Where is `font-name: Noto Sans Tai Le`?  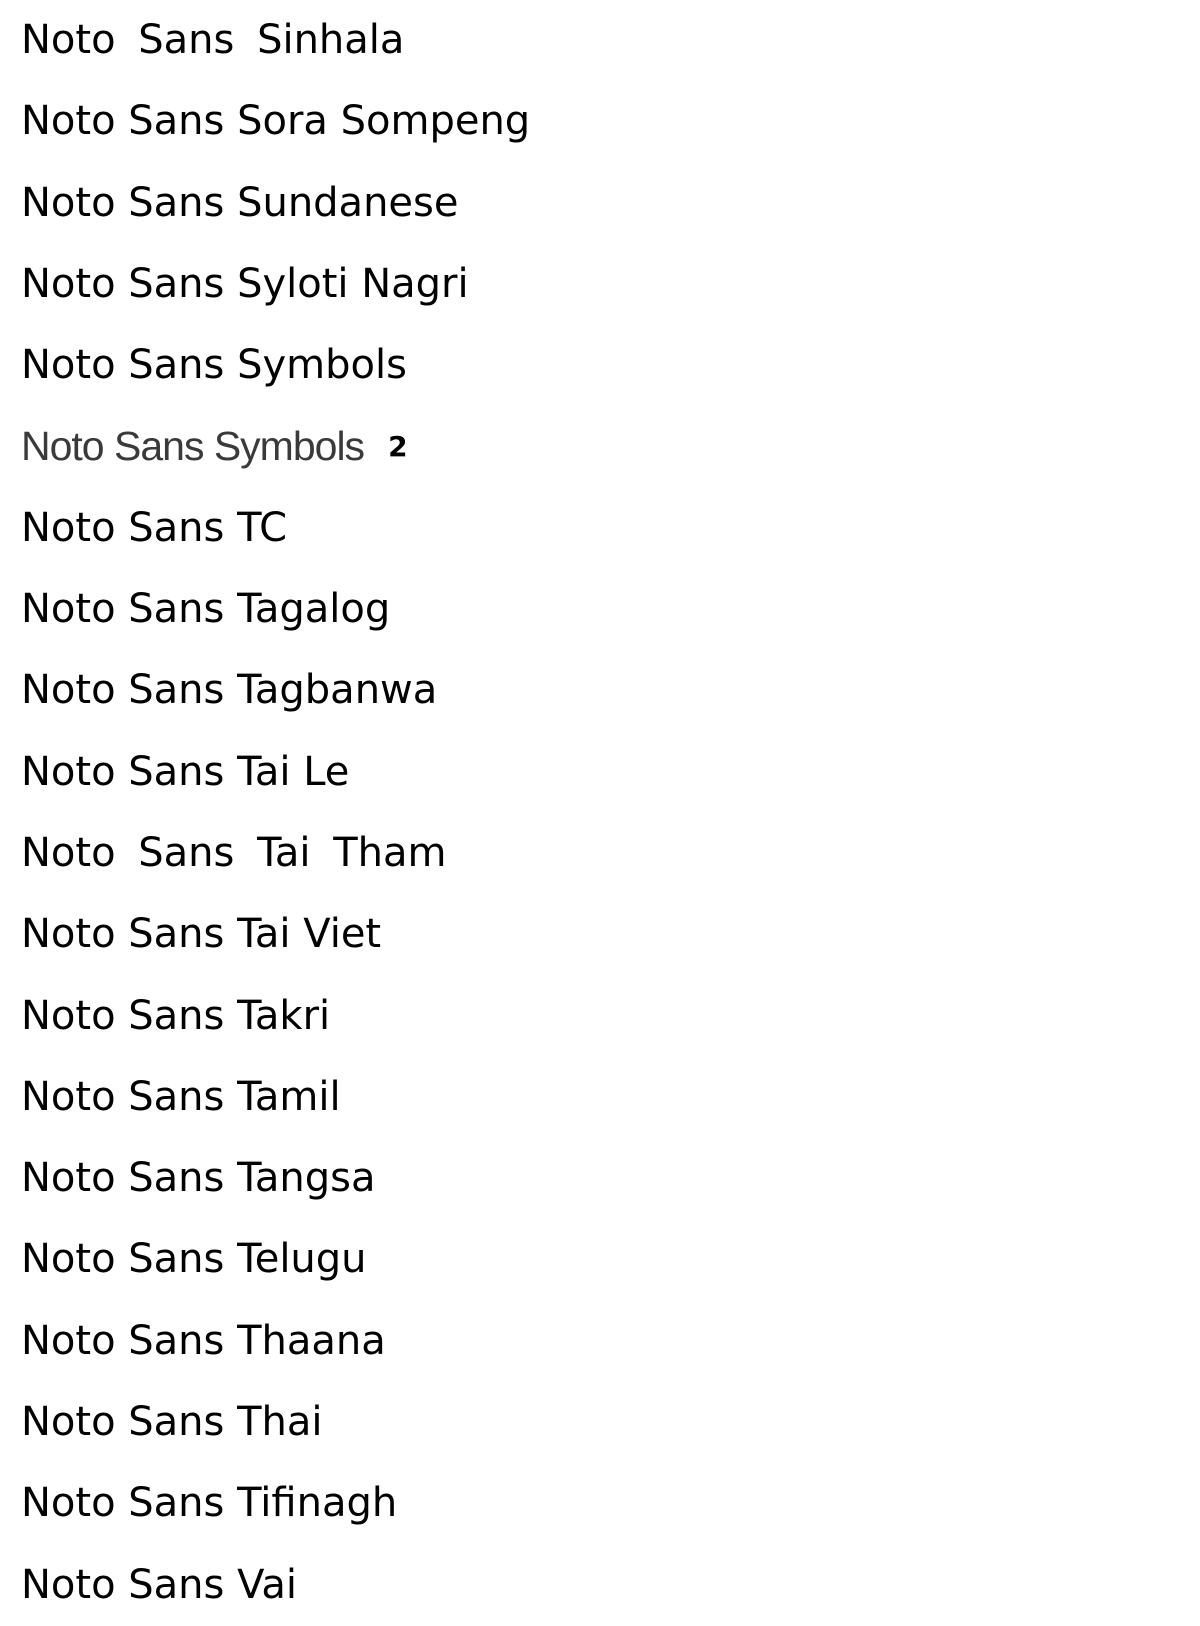 font-name: Noto Sans Tai Le is located at coordinates (185, 771).